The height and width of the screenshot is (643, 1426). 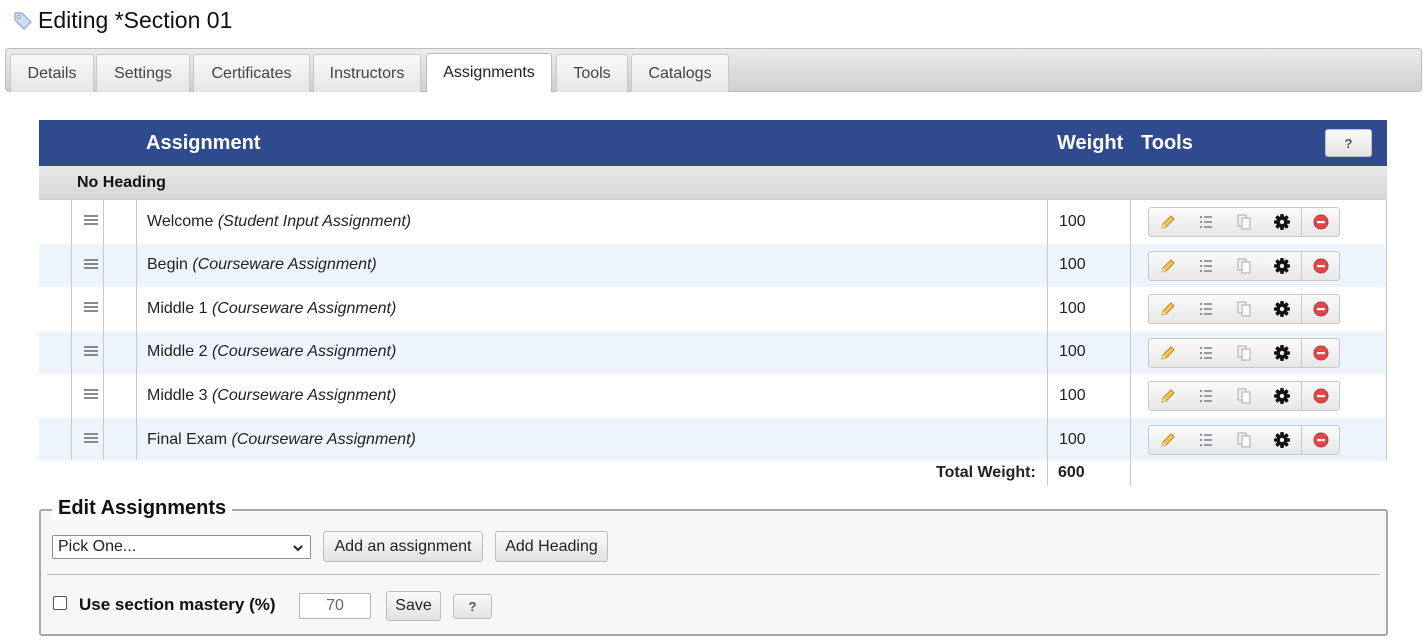 I want to click on save-button: Save, so click(x=413, y=606).